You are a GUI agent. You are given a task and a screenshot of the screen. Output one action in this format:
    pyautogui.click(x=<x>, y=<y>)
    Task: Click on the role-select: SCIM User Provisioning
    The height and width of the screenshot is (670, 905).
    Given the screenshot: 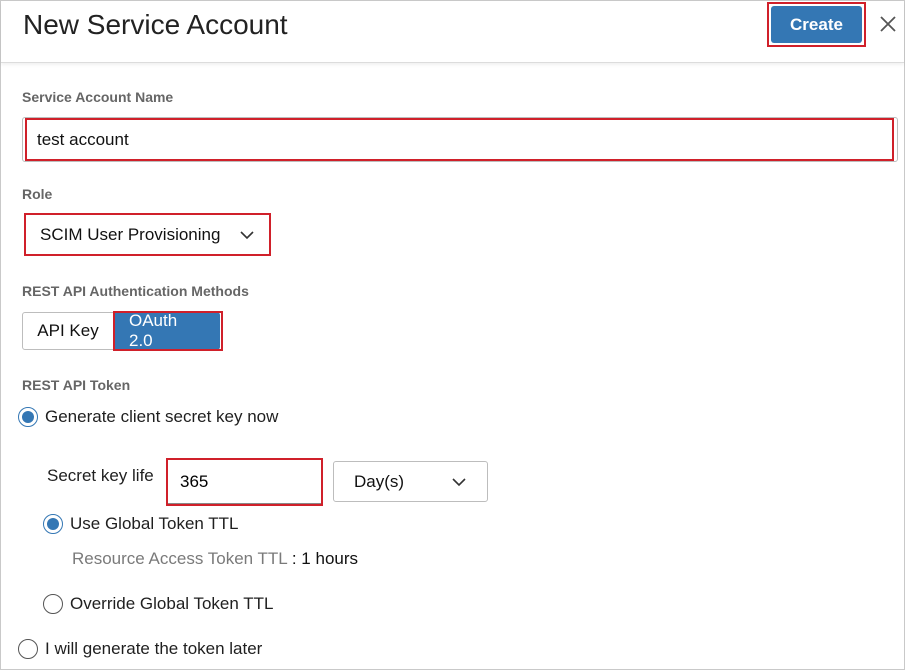 What is the action you would take?
    pyautogui.click(x=147, y=234)
    